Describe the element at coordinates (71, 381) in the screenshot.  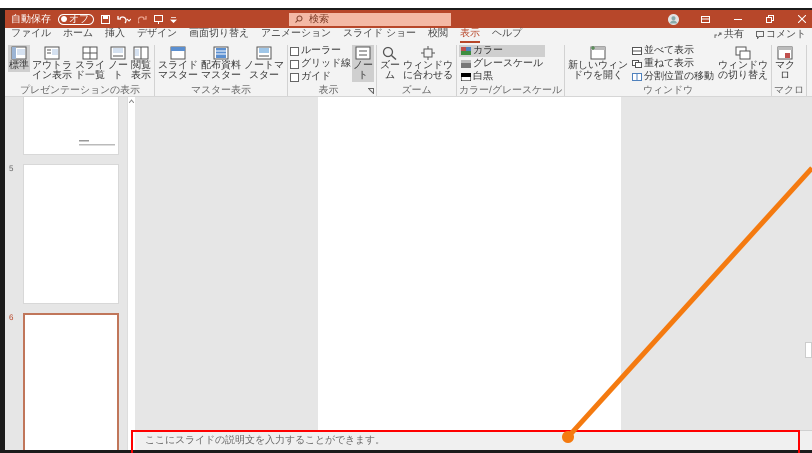
I see `slide-thumbnail` at that location.